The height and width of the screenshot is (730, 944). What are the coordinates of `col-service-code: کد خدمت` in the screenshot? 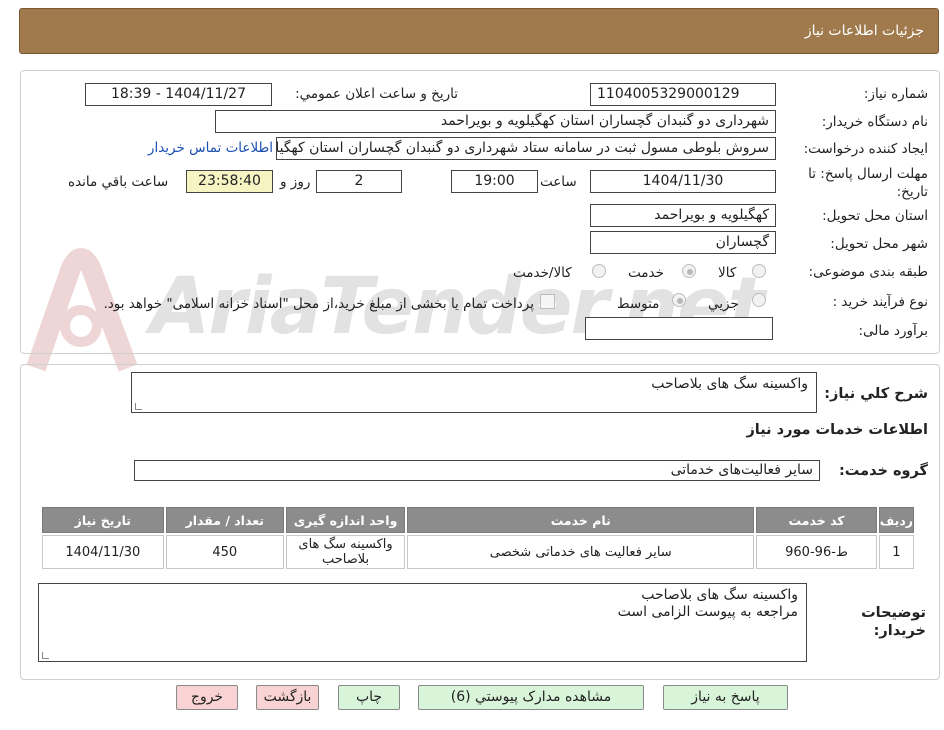 It's located at (816, 520).